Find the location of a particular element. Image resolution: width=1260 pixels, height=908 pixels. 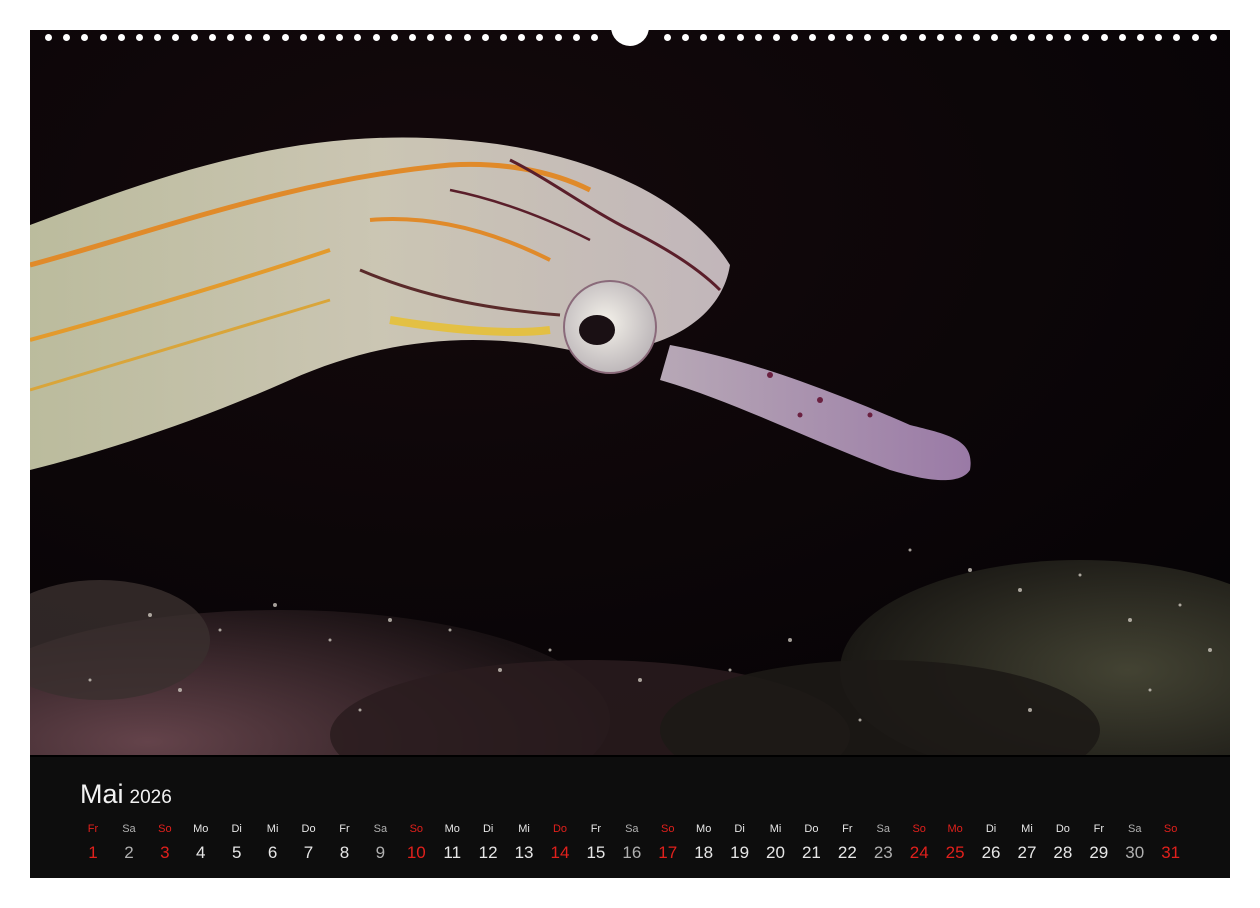

day-cell: So 3 is located at coordinates (165, 843).